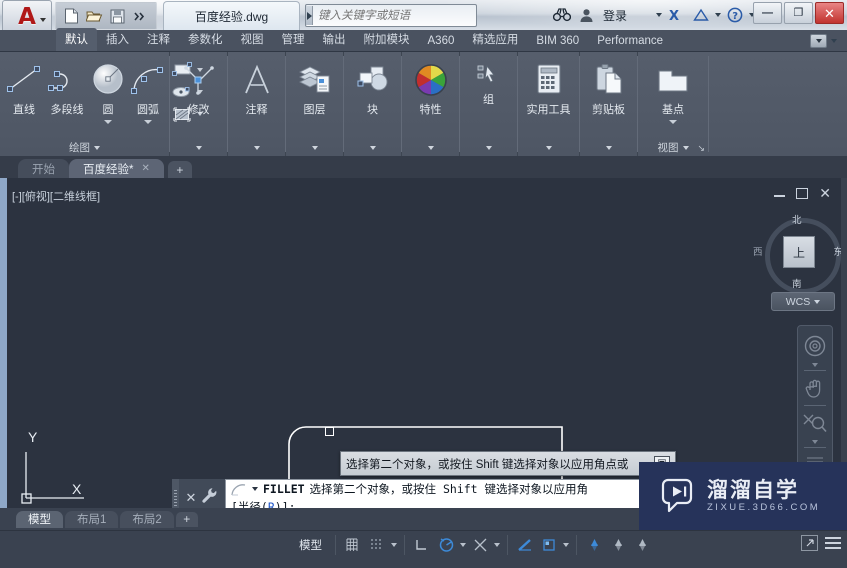  Describe the element at coordinates (108, 90) in the screenshot. I see `tool-circle: 圆` at that location.